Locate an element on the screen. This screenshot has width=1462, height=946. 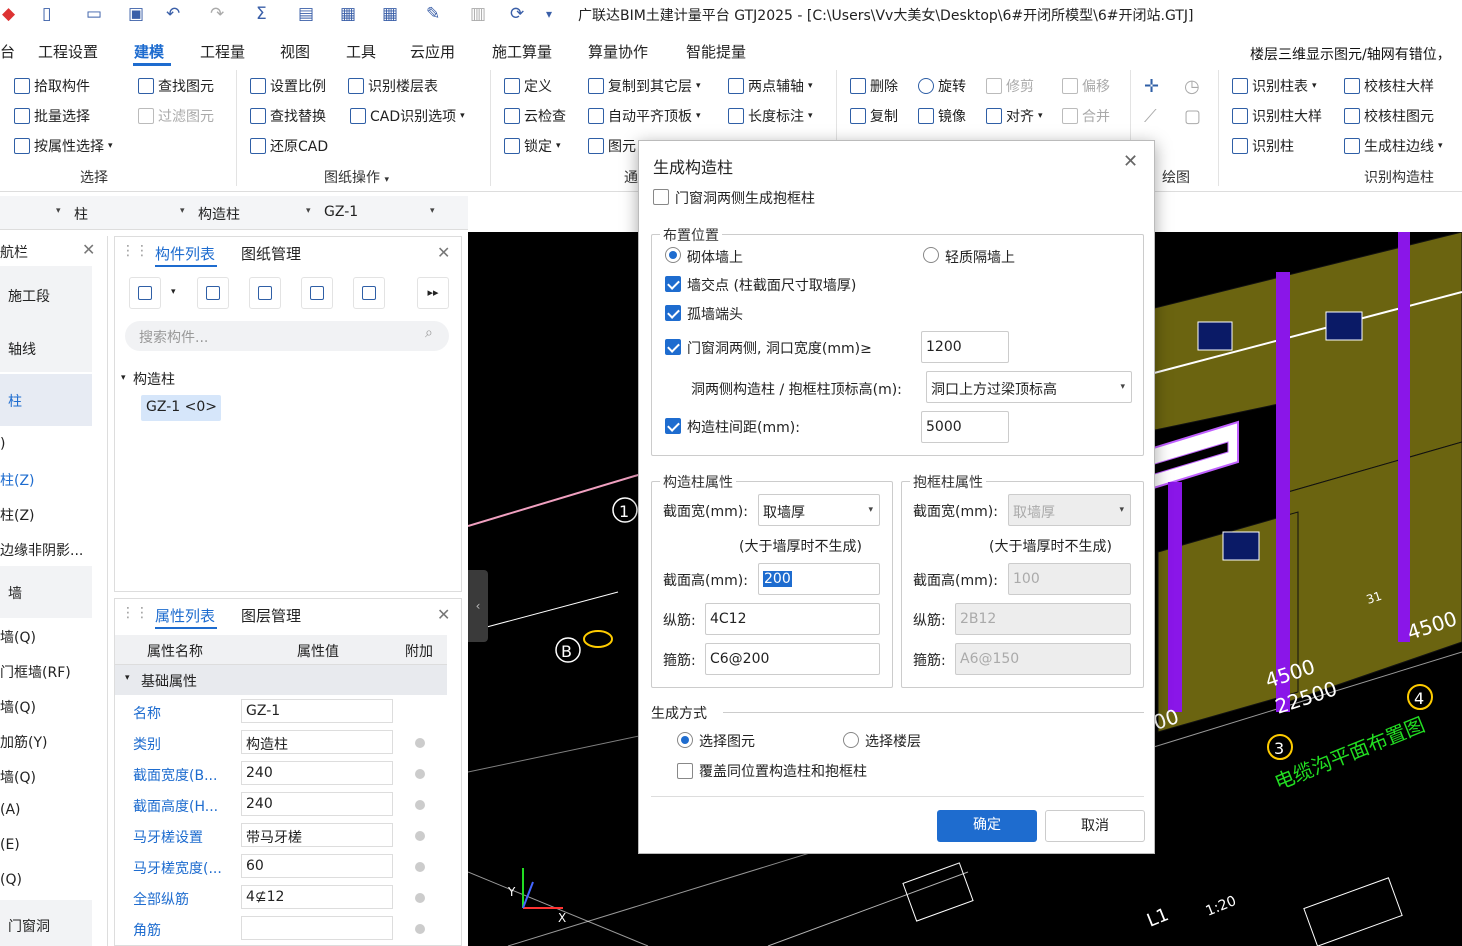
property-value-field: 60 is located at coordinates (317, 866).